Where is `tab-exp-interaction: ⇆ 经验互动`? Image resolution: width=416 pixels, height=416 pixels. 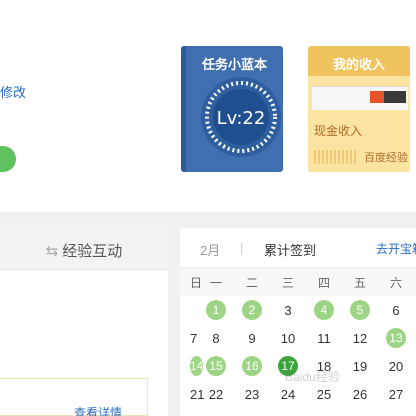
tab-exp-interaction: ⇆ 经验互动 is located at coordinates (84, 249).